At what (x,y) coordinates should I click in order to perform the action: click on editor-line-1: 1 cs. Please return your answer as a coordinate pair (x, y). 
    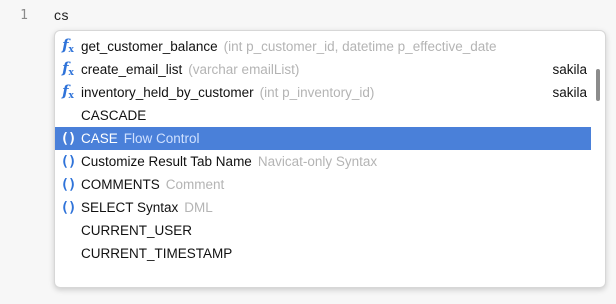
    Looking at the image, I should click on (308, 15).